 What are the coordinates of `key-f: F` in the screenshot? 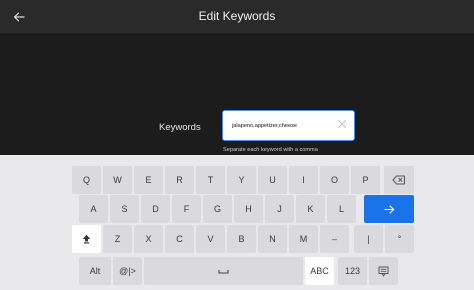 It's located at (186, 209).